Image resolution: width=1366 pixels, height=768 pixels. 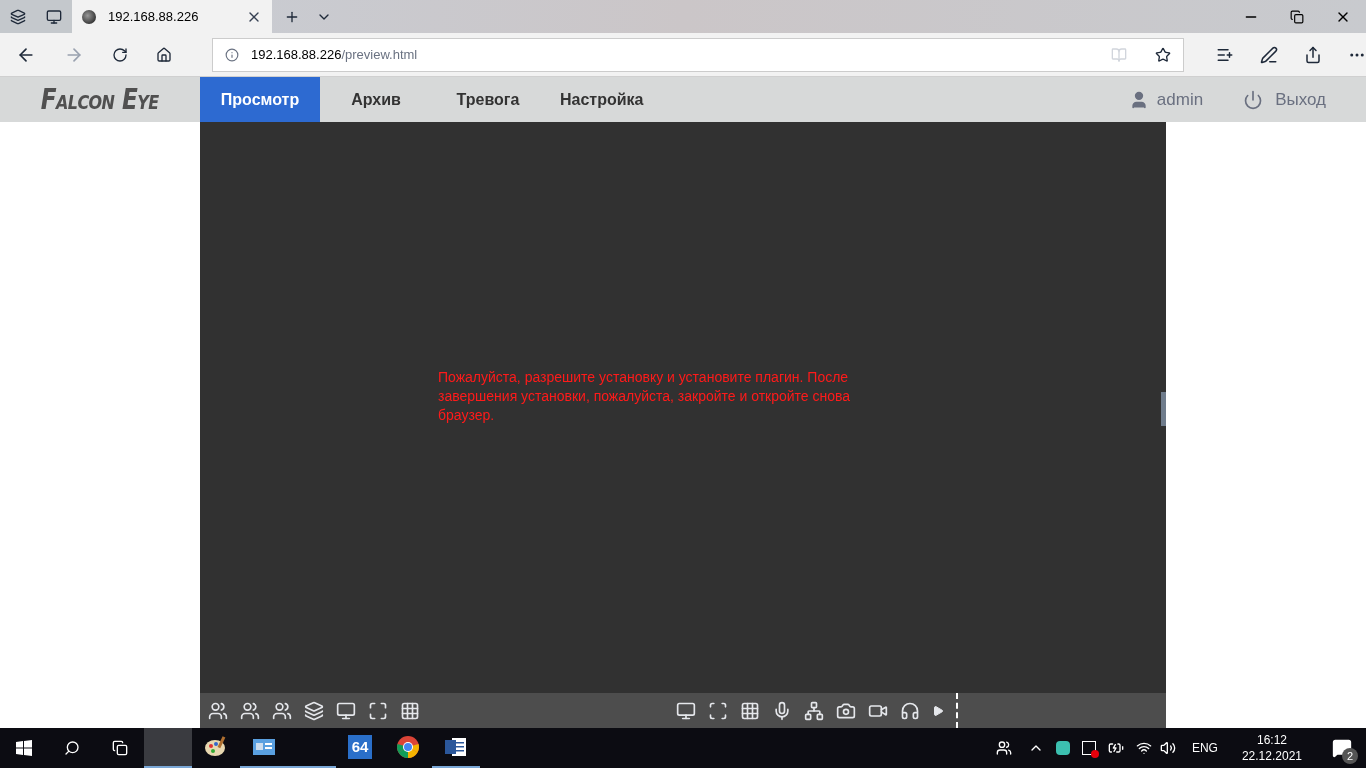 I want to click on clock: 16:12 22.12.2021, so click(x=1271, y=748).